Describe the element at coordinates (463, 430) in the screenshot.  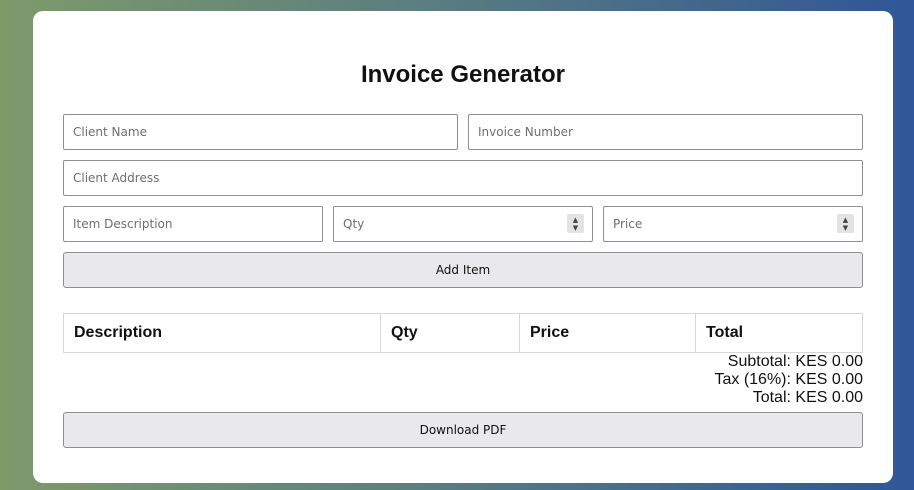
I see `download-pdf-button: Download PDF` at that location.